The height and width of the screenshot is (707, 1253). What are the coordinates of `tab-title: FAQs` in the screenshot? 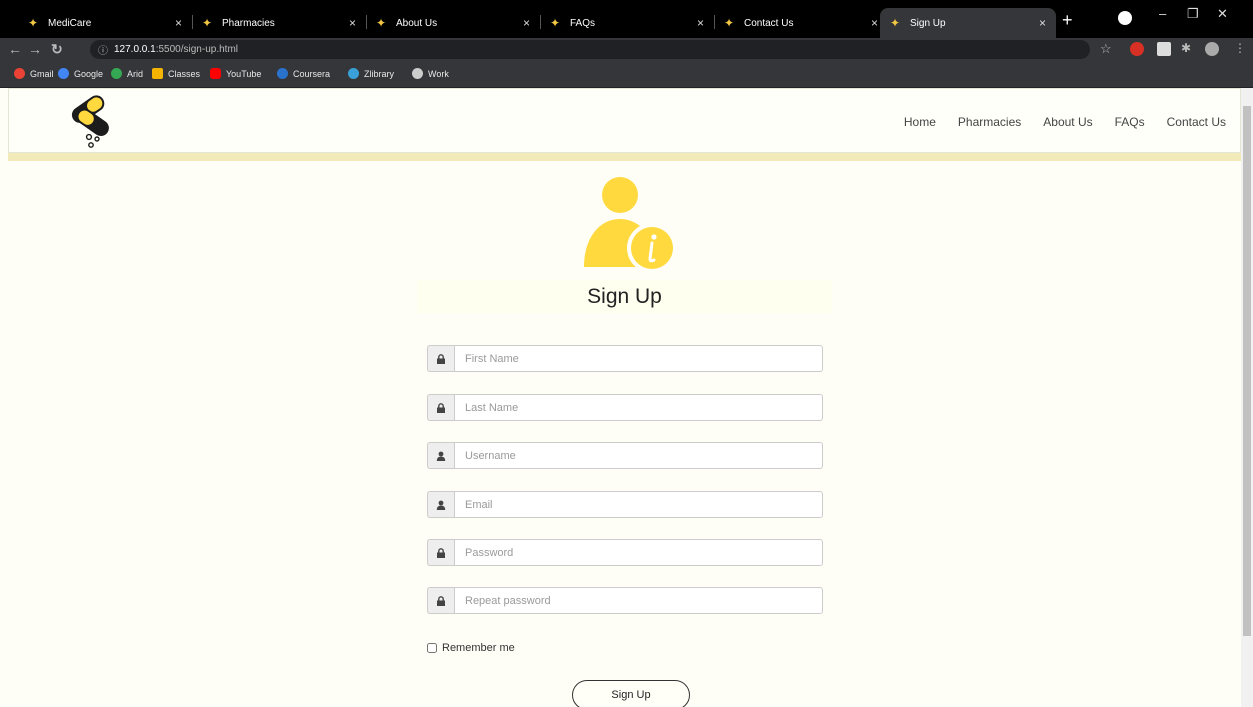 It's located at (583, 23).